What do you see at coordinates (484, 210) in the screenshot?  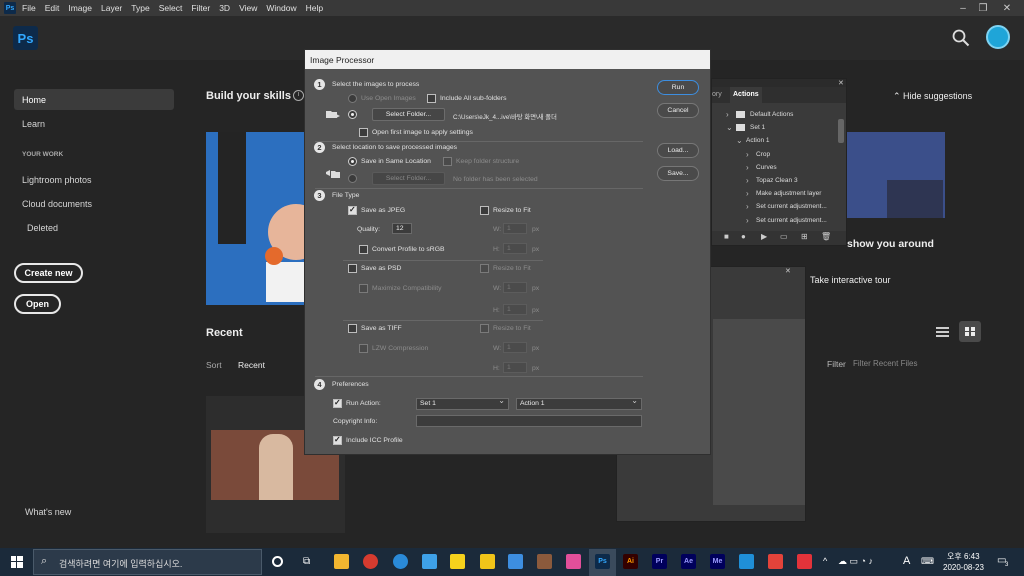 I see `jpeg-resize-checkbox` at bounding box center [484, 210].